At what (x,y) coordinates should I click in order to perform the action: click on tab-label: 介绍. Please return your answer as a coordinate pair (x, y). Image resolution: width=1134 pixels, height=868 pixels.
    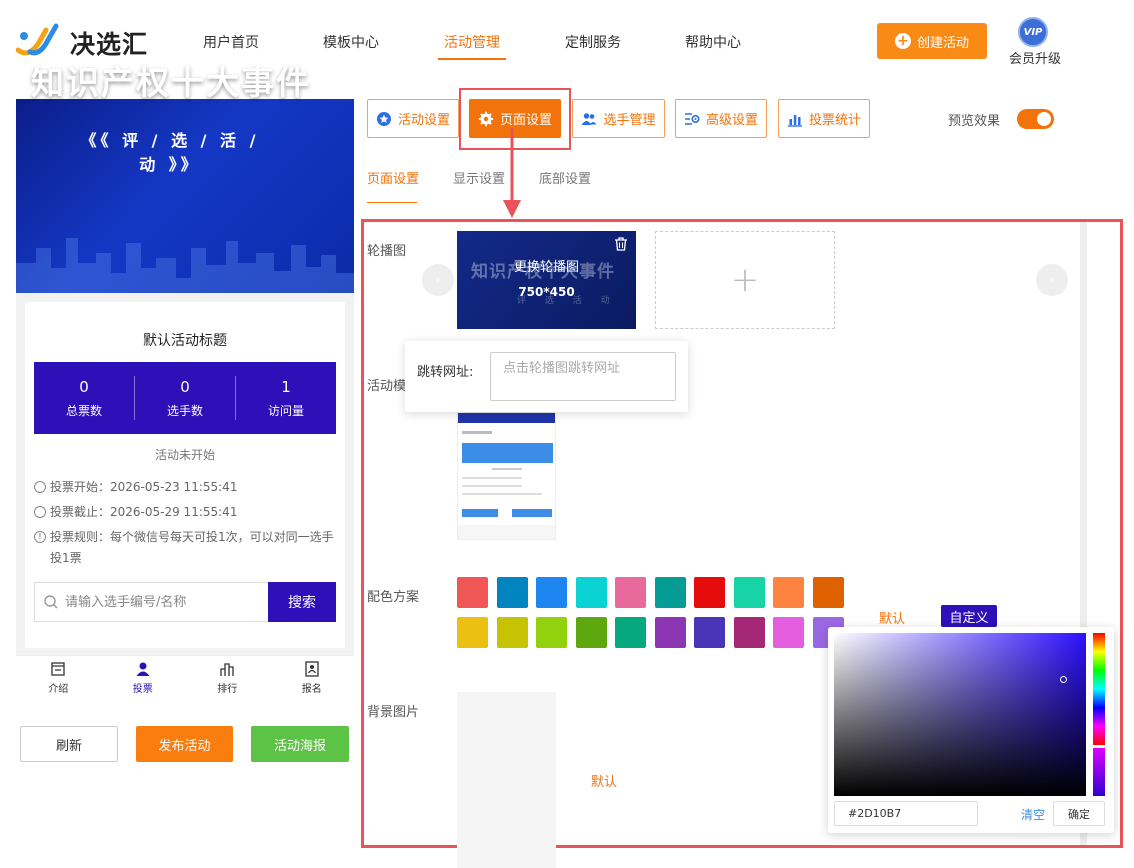
    Looking at the image, I should click on (58, 689).